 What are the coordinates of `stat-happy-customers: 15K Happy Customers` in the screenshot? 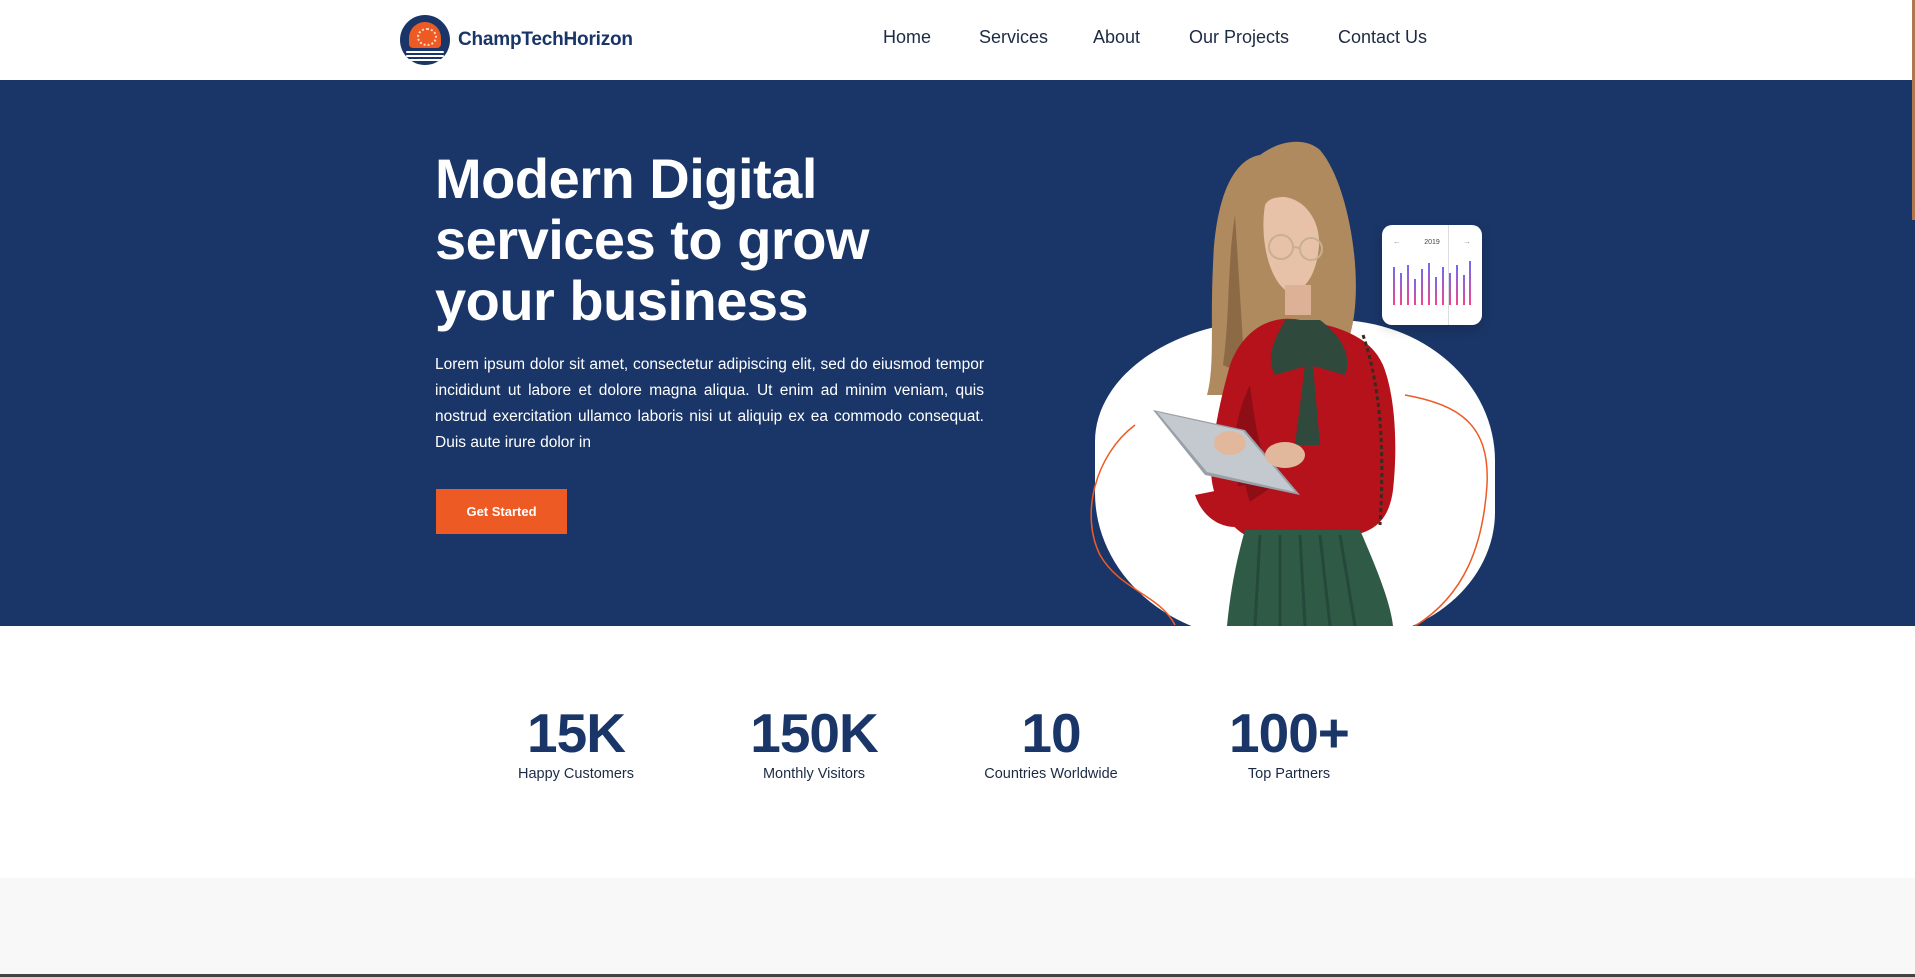 It's located at (576, 742).